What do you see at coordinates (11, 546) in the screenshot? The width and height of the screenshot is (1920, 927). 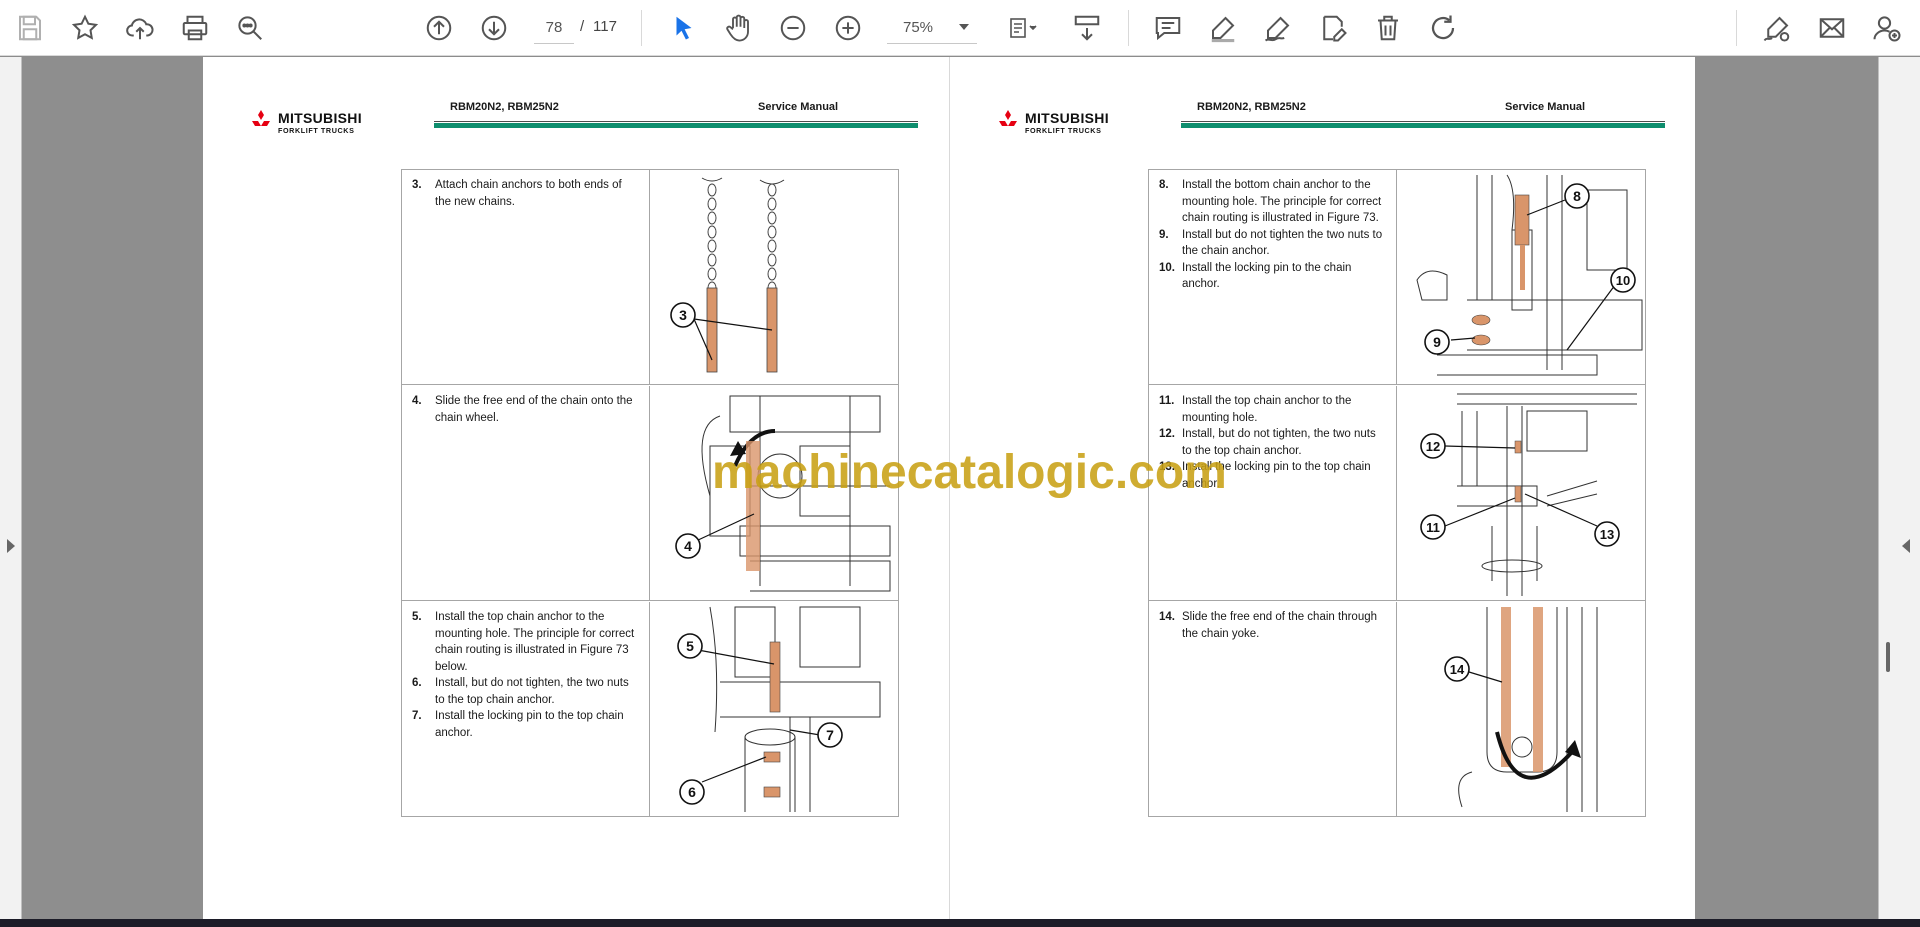 I see `expand-left-icon` at bounding box center [11, 546].